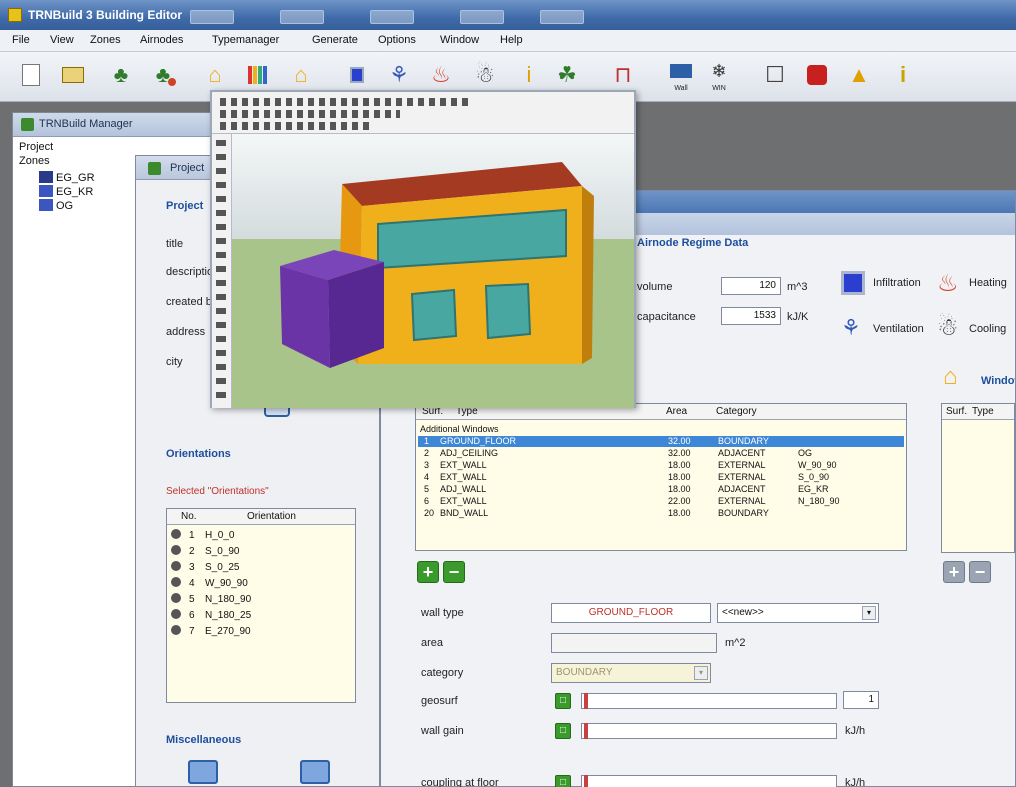  I want to click on geosurf-input: 1, so click(861, 700).